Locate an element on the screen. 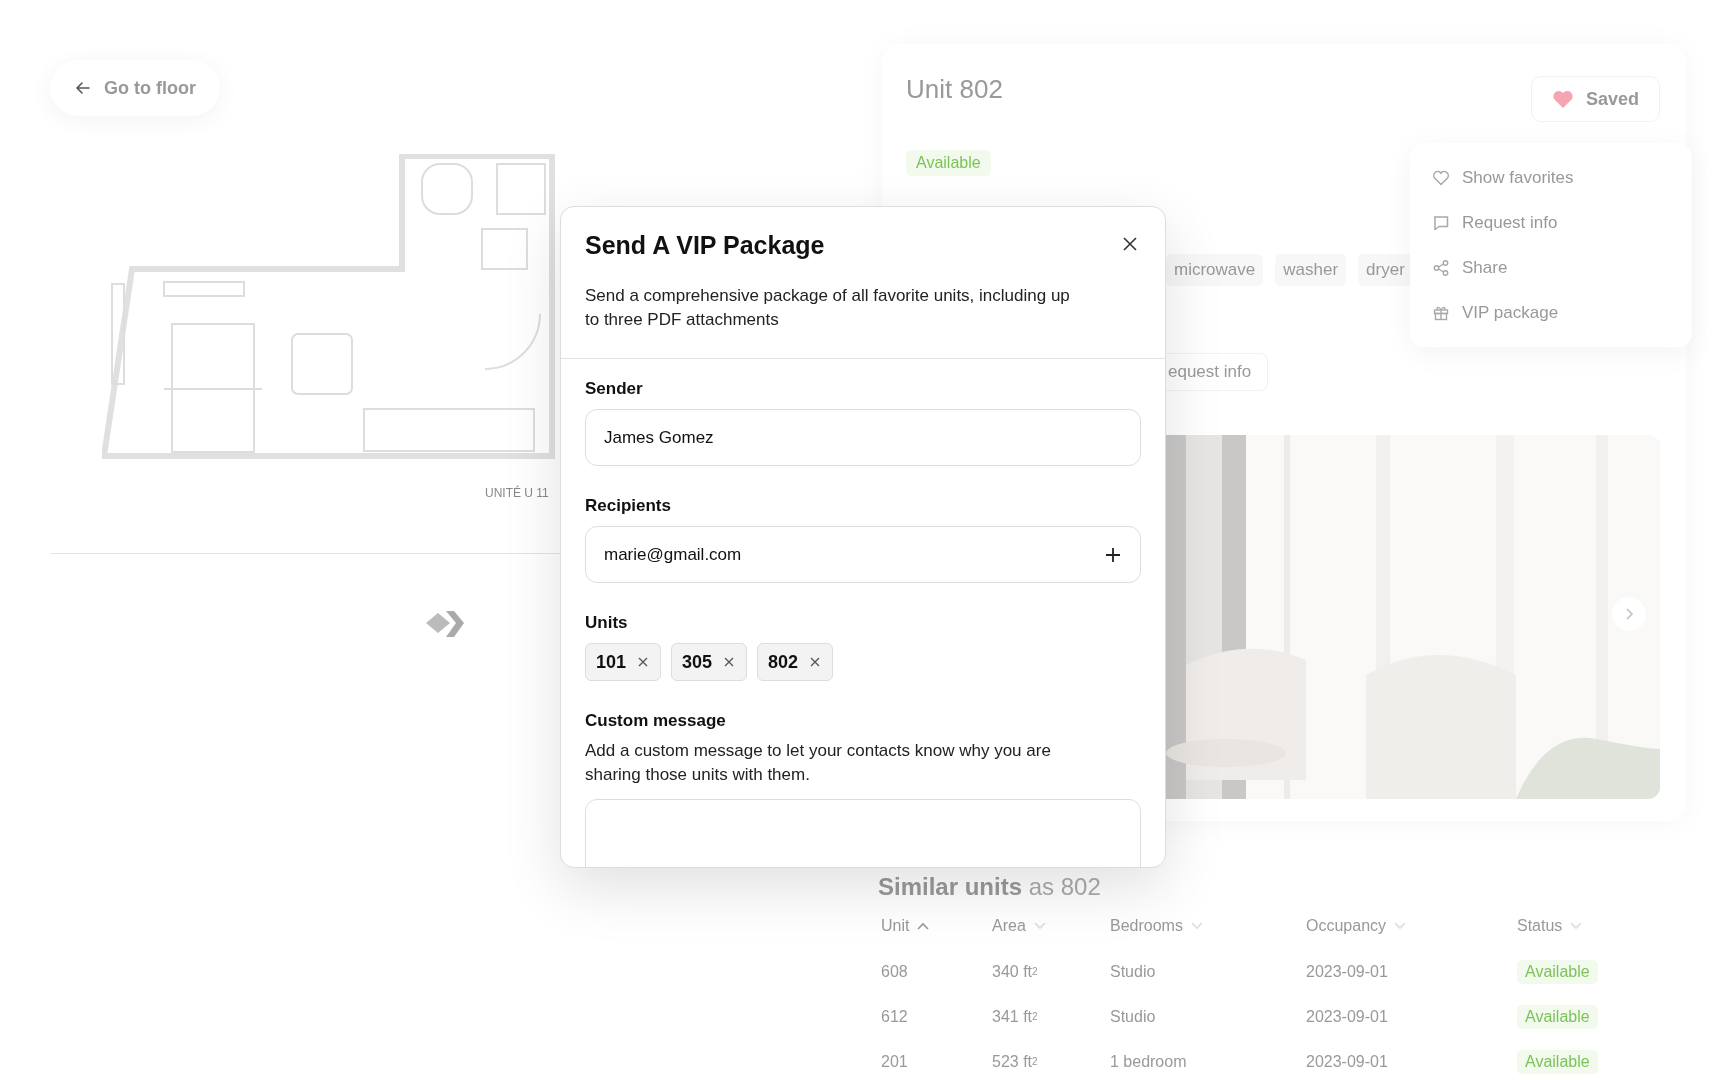  heart-icon is located at coordinates (1441, 177).